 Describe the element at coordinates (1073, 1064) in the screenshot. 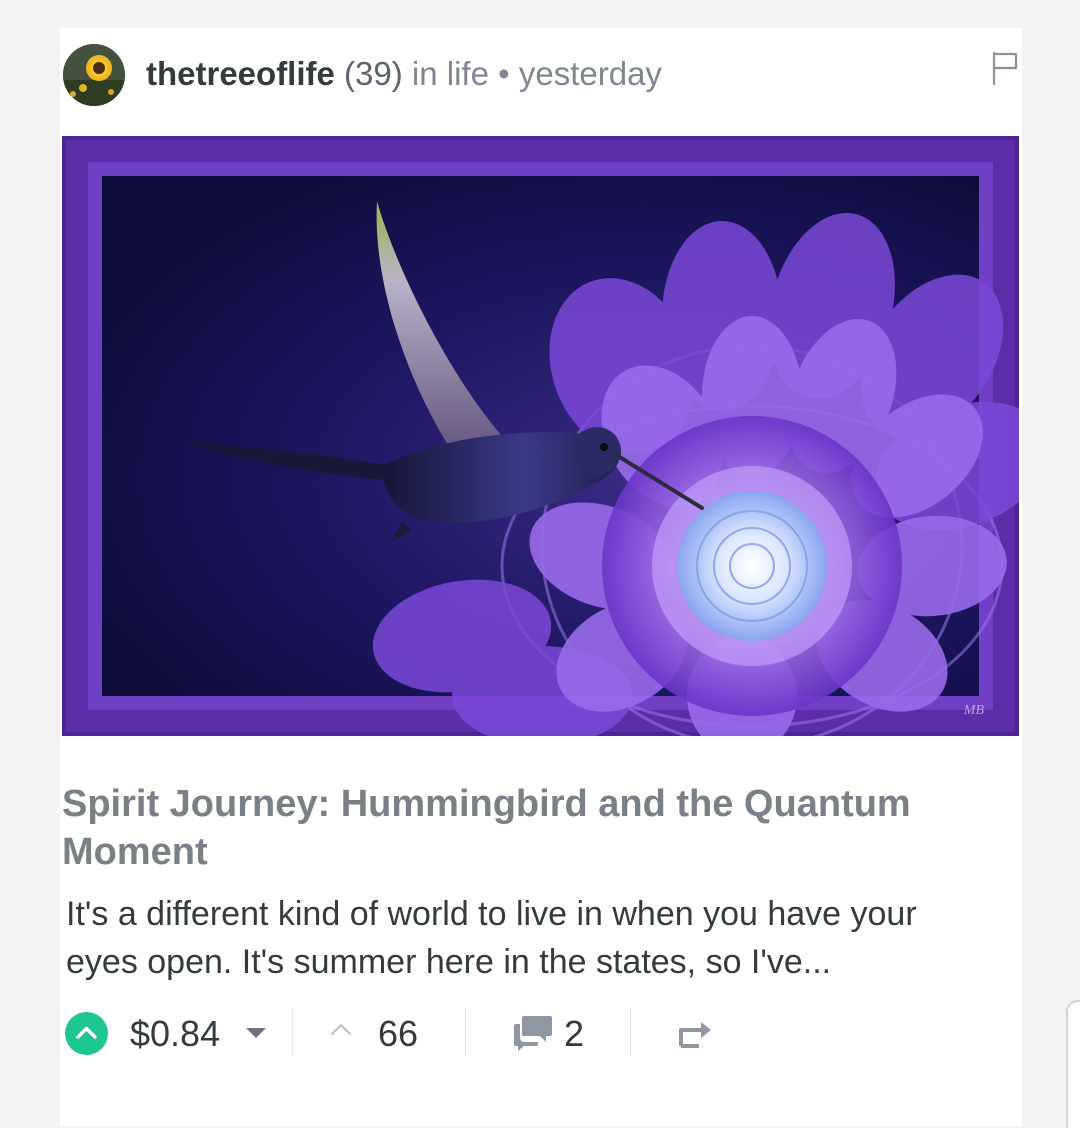

I see `scroll-edge` at that location.